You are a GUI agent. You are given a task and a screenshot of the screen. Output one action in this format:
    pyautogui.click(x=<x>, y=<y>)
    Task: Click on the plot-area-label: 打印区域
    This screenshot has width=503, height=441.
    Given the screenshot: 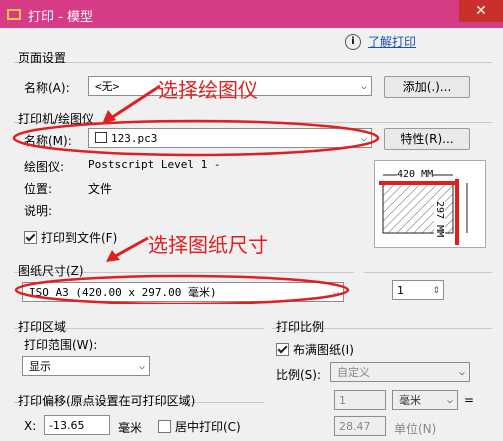 What is the action you would take?
    pyautogui.click(x=42, y=327)
    